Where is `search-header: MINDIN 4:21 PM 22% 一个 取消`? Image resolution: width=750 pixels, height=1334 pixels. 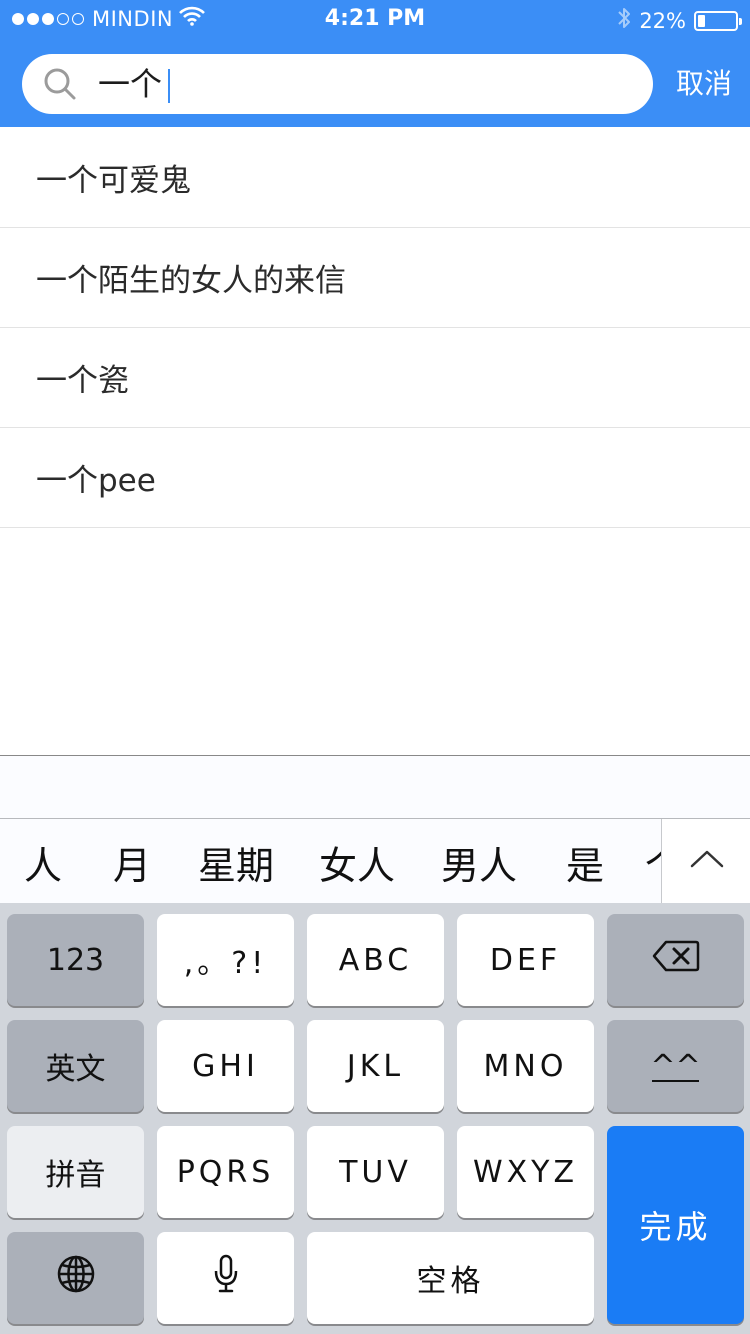
search-header: MINDIN 4:21 PM 22% 一个 取消 is located at coordinates (375, 63).